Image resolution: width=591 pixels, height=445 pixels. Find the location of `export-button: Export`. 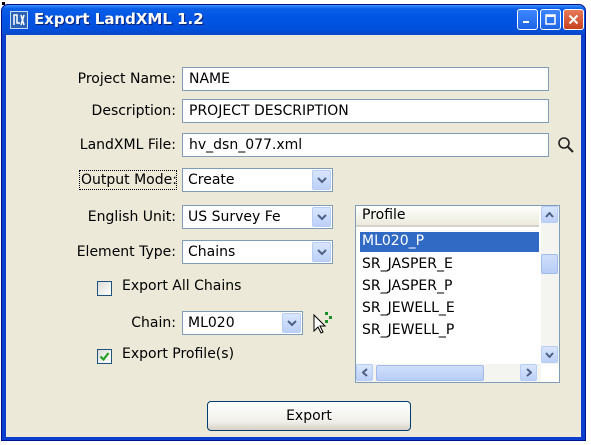

export-button: Export is located at coordinates (309, 416).